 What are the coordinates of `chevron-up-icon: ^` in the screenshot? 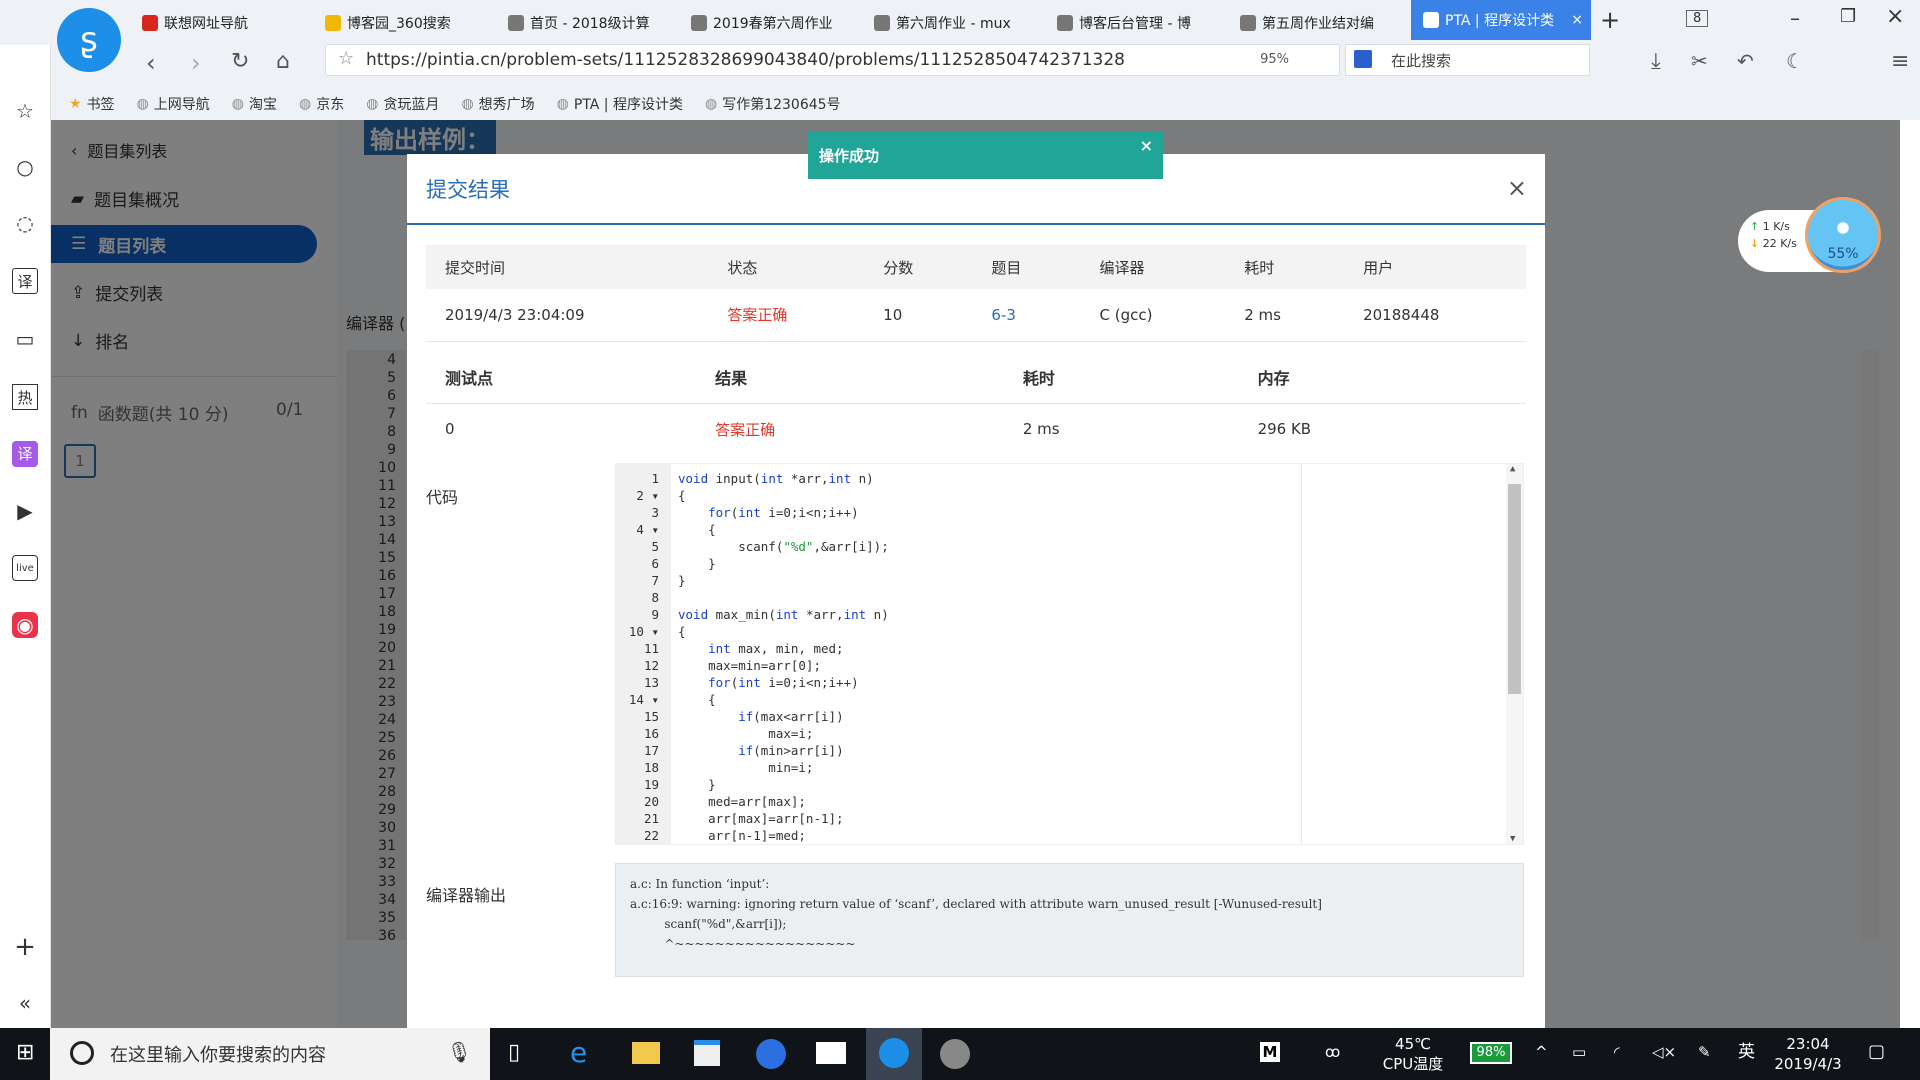 It's located at (1541, 1052).